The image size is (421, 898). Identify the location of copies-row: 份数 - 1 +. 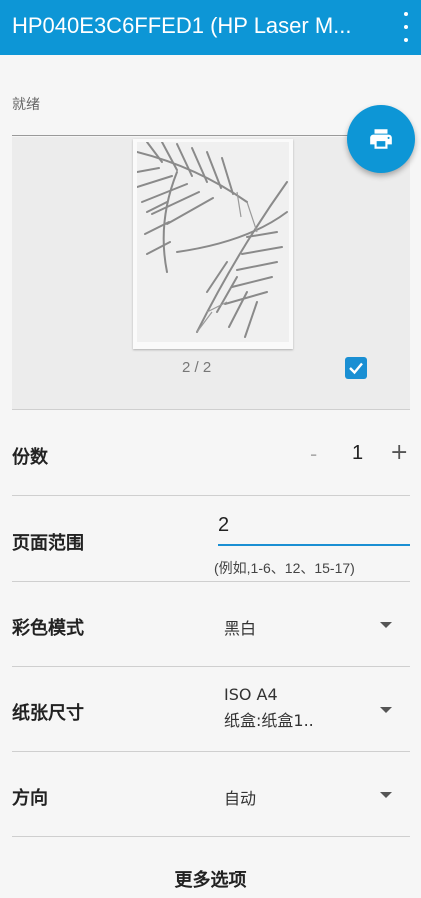
(211, 453).